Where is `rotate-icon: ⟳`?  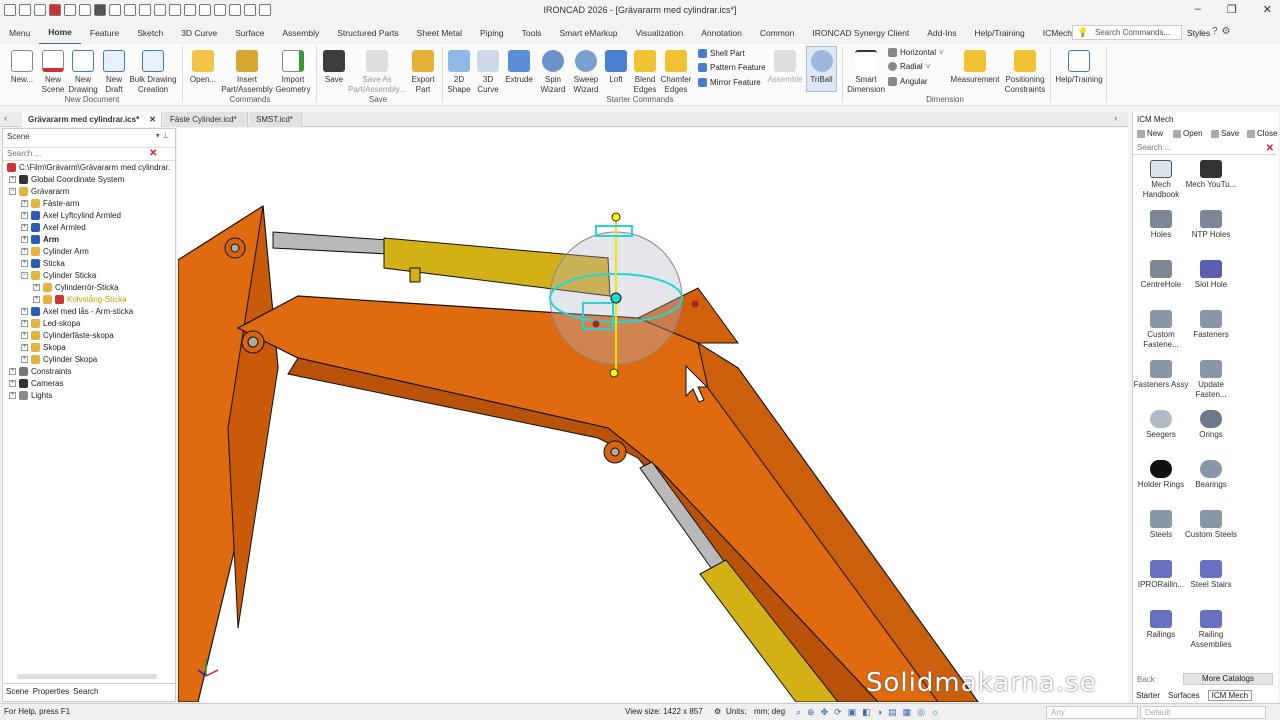 rotate-icon: ⟳ is located at coordinates (838, 712).